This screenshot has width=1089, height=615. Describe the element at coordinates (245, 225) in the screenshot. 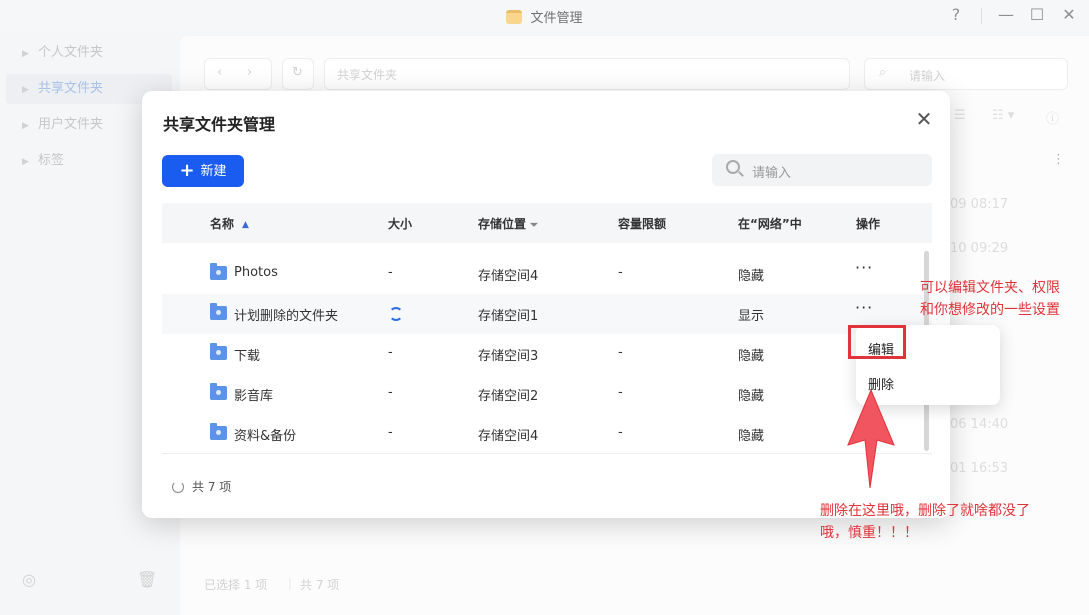

I see `sort-icon: ▲` at that location.